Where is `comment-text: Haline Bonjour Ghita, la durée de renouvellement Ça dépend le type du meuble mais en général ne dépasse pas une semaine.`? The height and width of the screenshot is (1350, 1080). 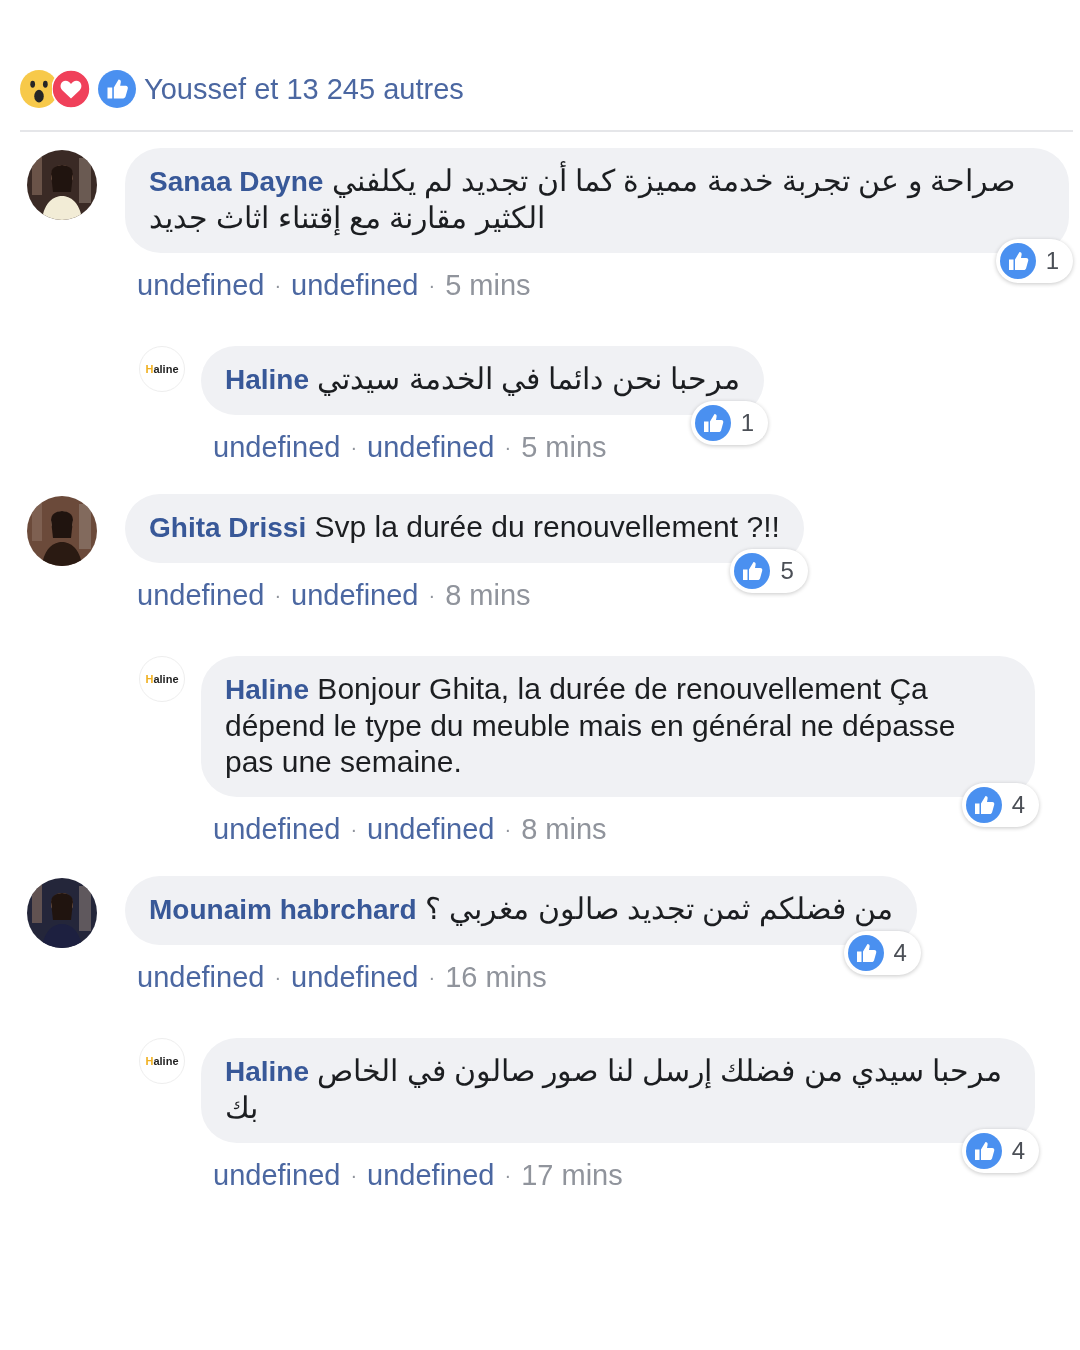
comment-text: Haline Bonjour Ghita, la durée de renouvellement Ça dépend le type du meuble mais en général ne dépasse pas une semaine. is located at coordinates (591, 725).